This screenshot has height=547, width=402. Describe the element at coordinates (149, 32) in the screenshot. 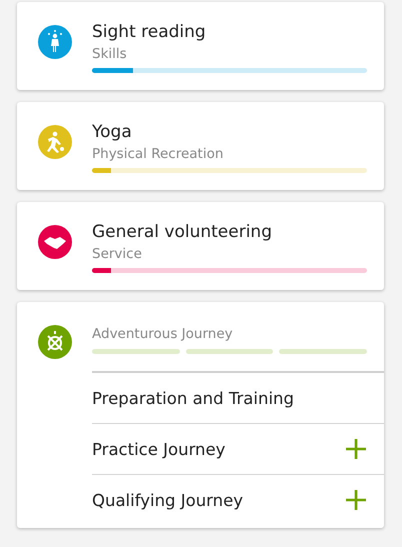

I see `activity-title: Sight reading` at that location.